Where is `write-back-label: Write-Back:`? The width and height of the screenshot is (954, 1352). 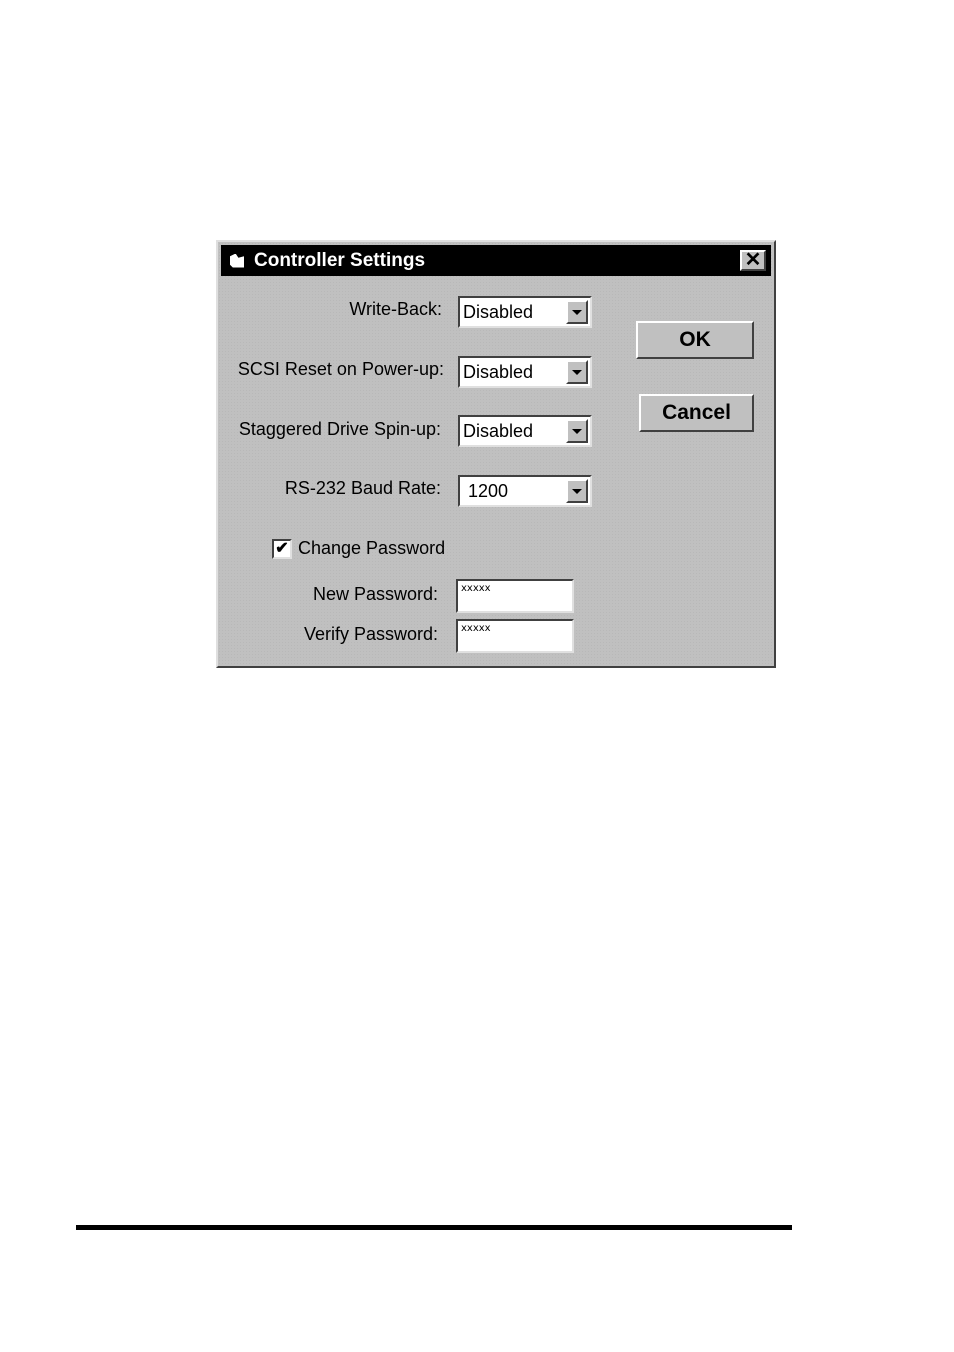 write-back-label: Write-Back: is located at coordinates (395, 309).